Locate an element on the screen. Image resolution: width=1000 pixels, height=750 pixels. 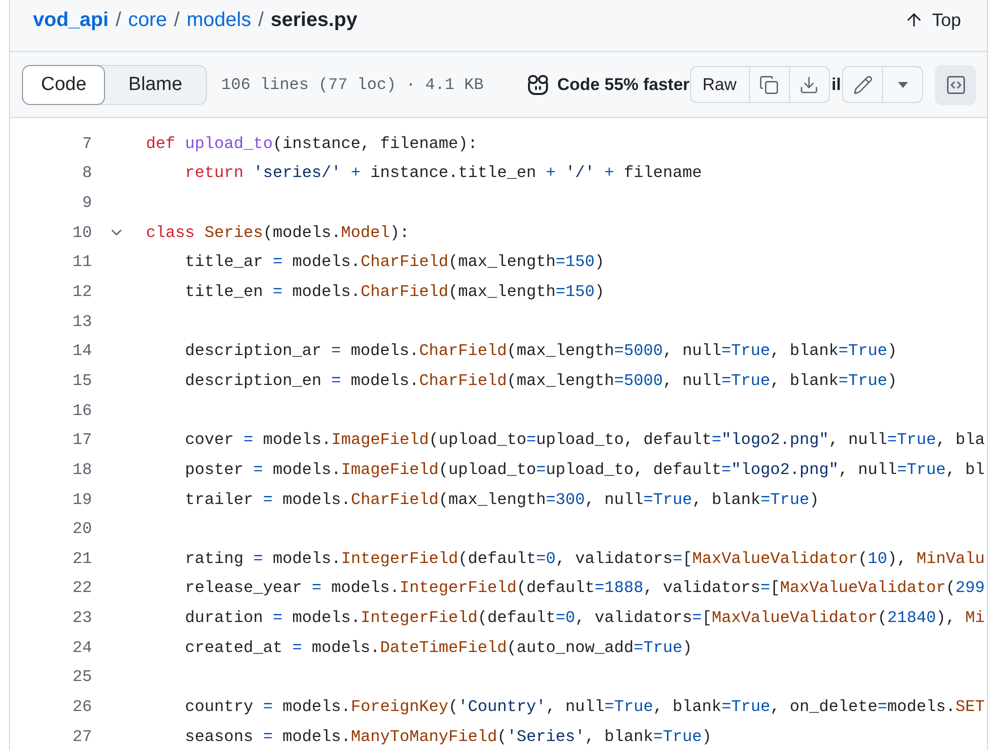
line-number: 10 is located at coordinates (82, 232).